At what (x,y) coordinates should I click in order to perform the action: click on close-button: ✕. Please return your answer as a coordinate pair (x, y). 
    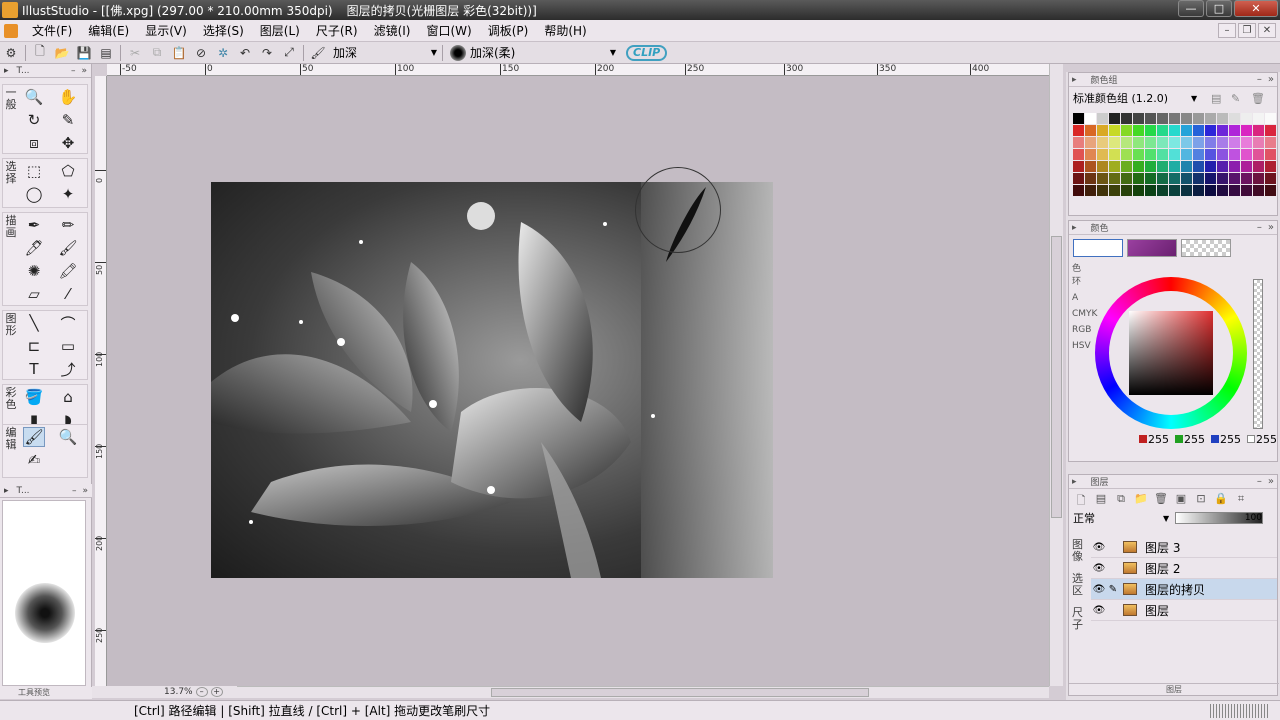
    Looking at the image, I should click on (1256, 8).